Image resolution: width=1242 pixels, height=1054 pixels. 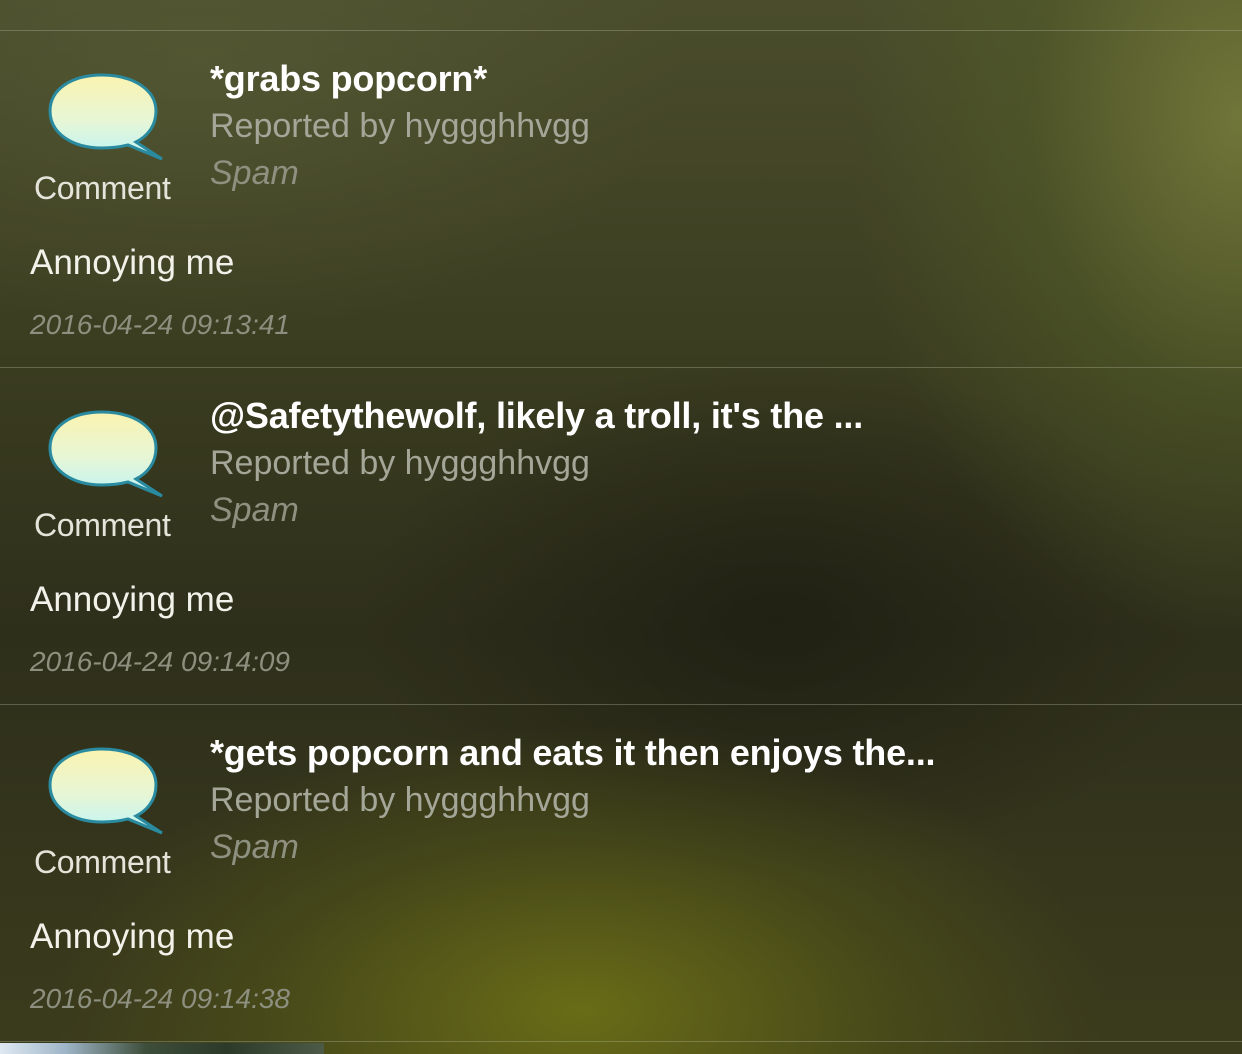 What do you see at coordinates (160, 324) in the screenshot?
I see `report-timestamp: 2016-04-24 09:13:41` at bounding box center [160, 324].